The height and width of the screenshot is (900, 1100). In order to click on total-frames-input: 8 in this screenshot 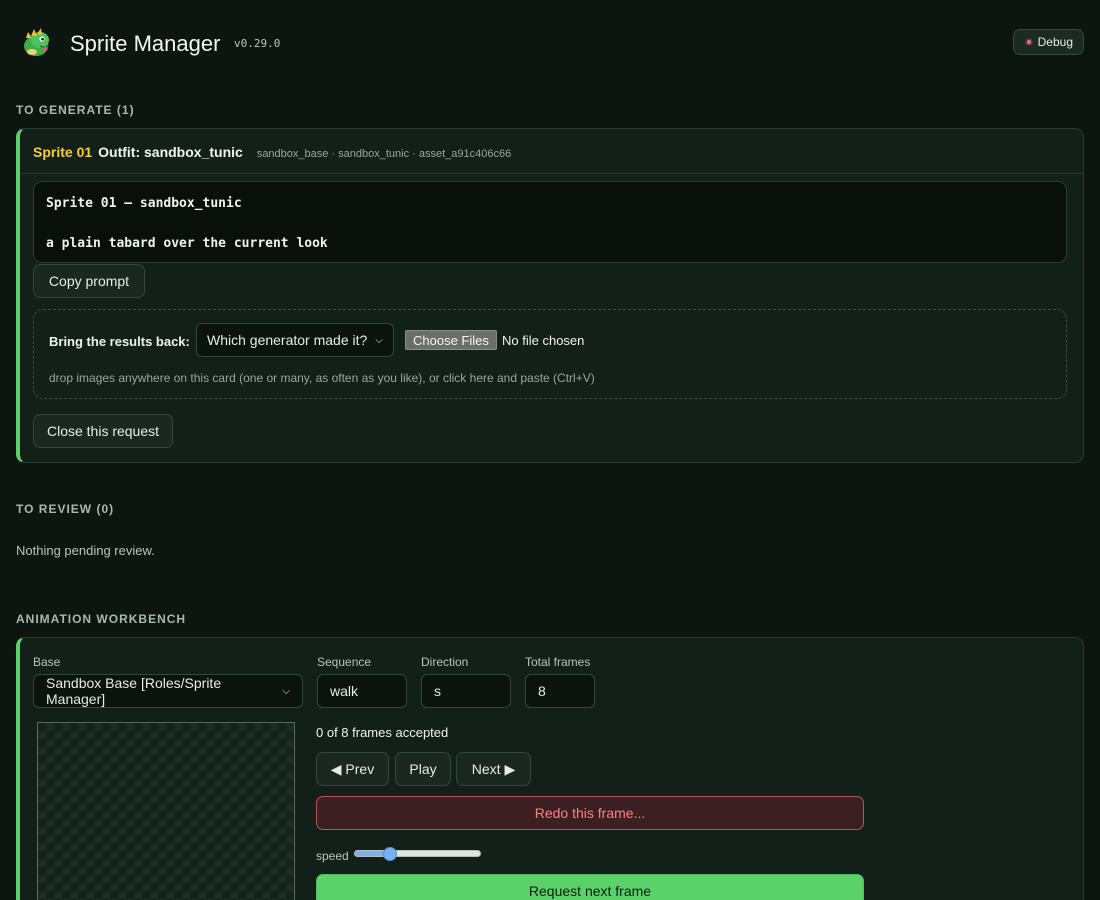, I will do `click(560, 691)`.